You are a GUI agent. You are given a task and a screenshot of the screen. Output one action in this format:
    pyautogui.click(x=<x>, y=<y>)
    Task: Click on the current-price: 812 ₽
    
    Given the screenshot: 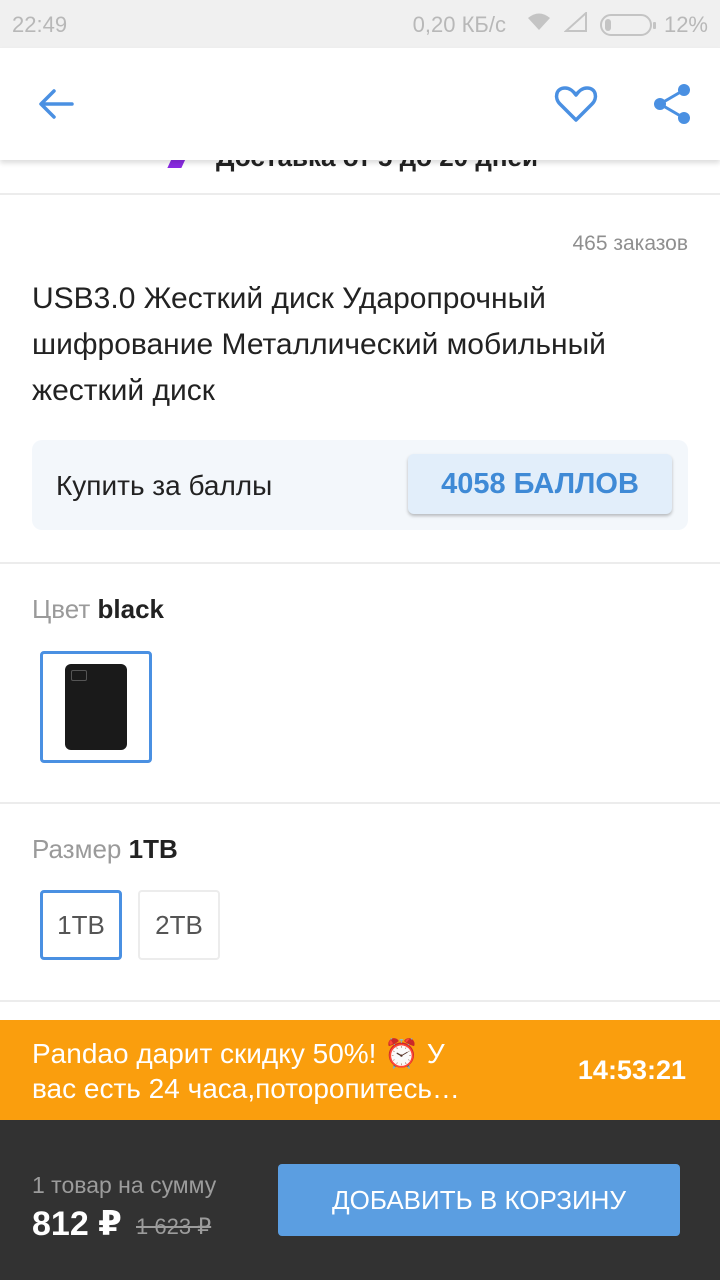 What is the action you would take?
    pyautogui.click(x=77, y=1224)
    